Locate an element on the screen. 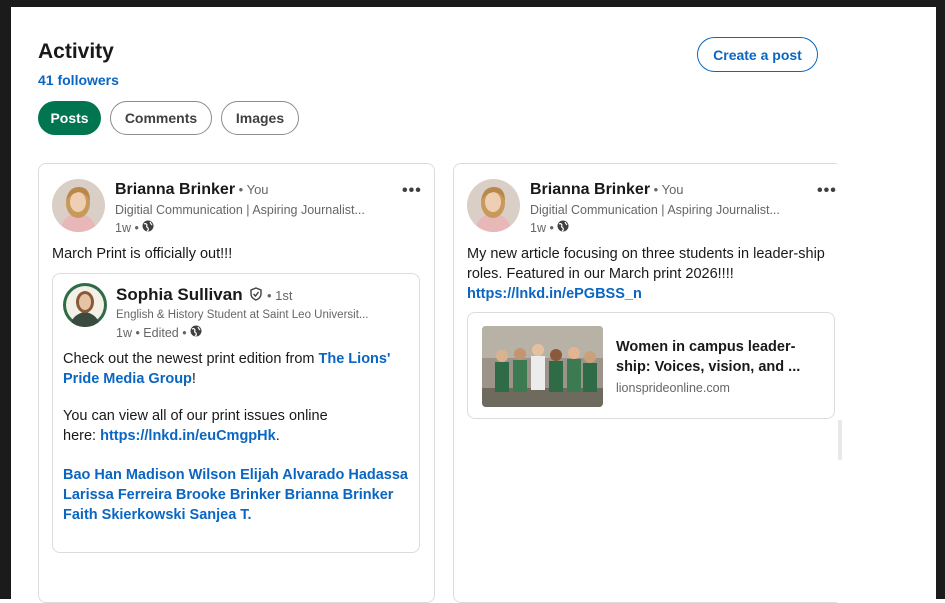 The width and height of the screenshot is (945, 603). followers-link: 41 followers is located at coordinates (78, 80).